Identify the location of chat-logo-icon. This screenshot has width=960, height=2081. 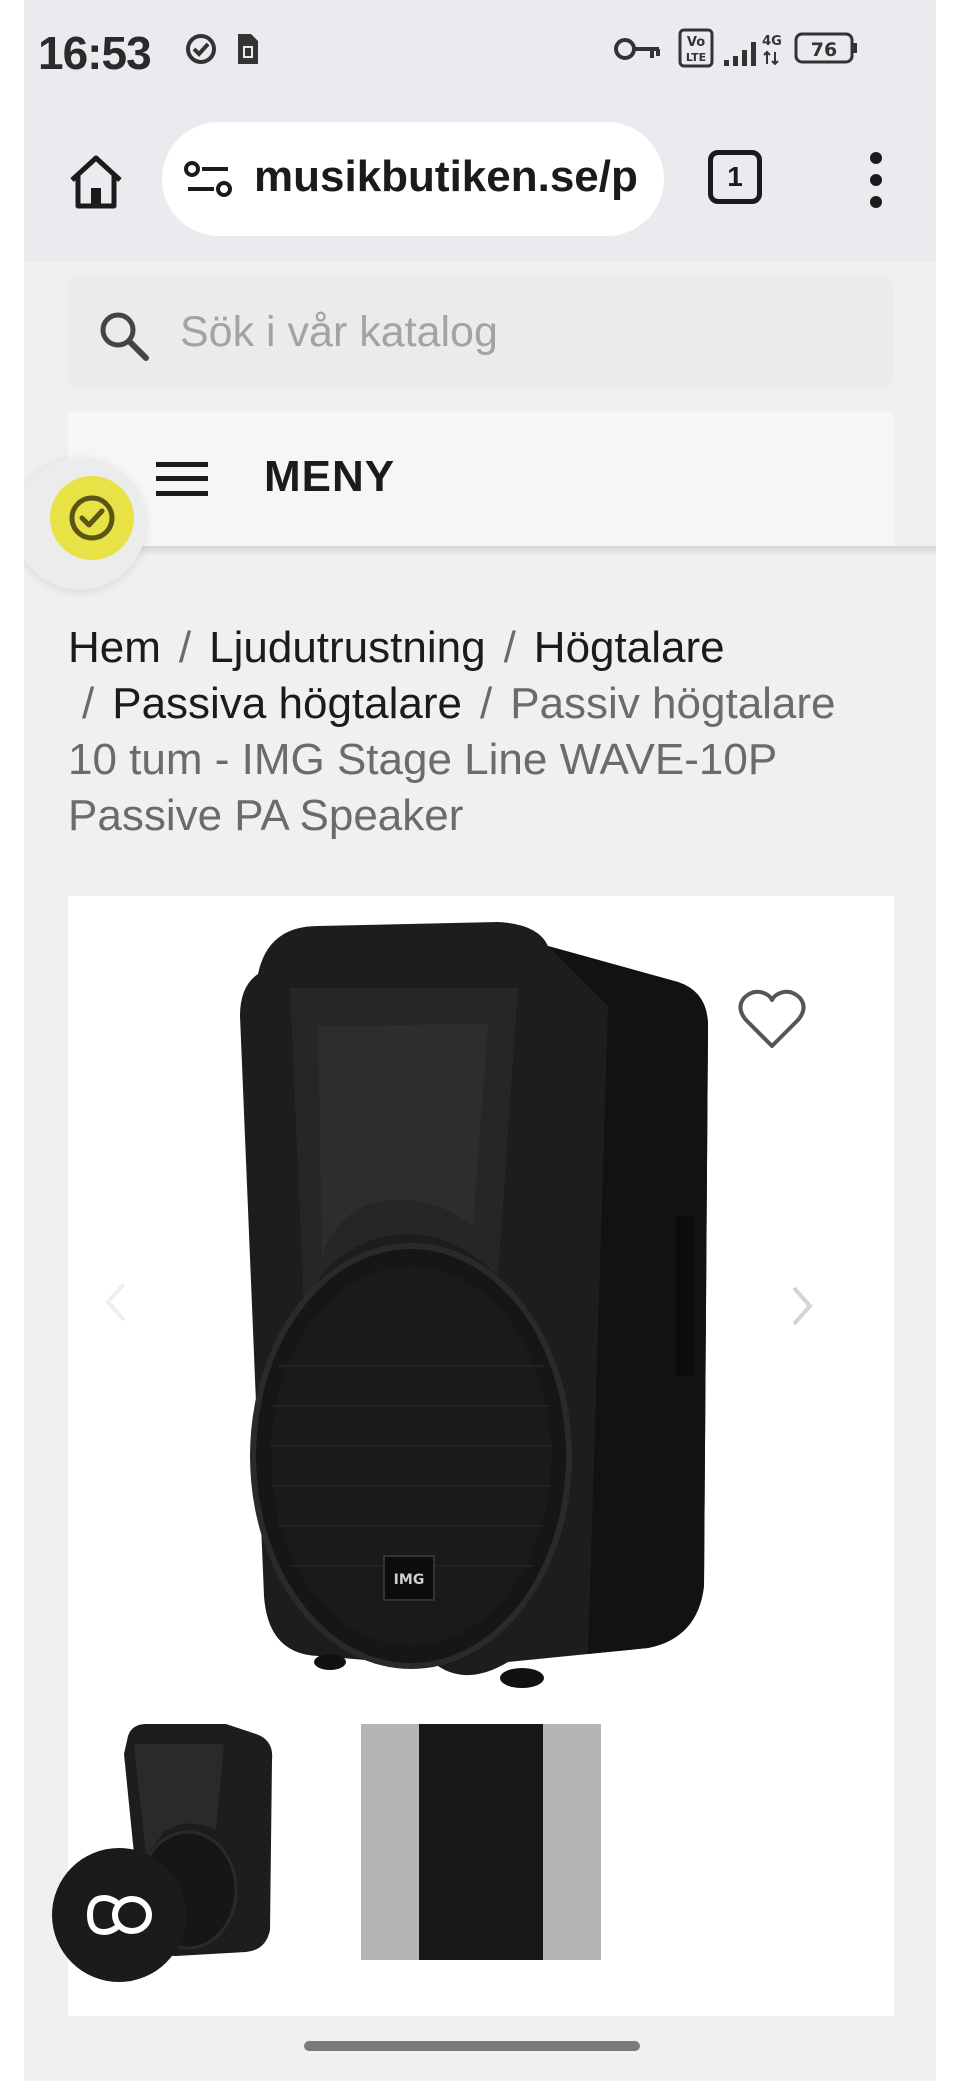
(119, 1915).